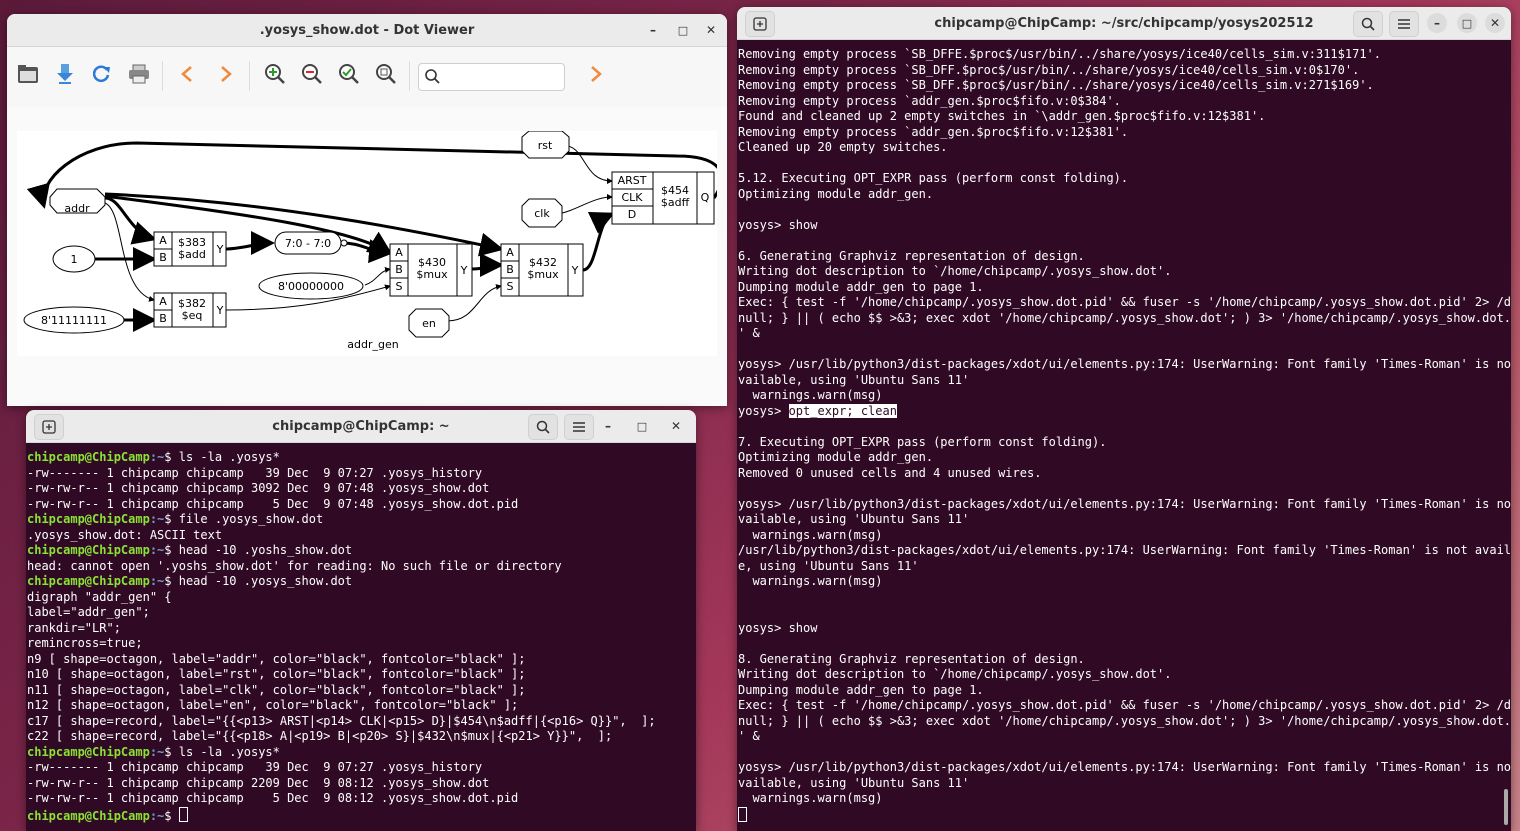  I want to click on edge-mux1-mux2, so click(487, 265).